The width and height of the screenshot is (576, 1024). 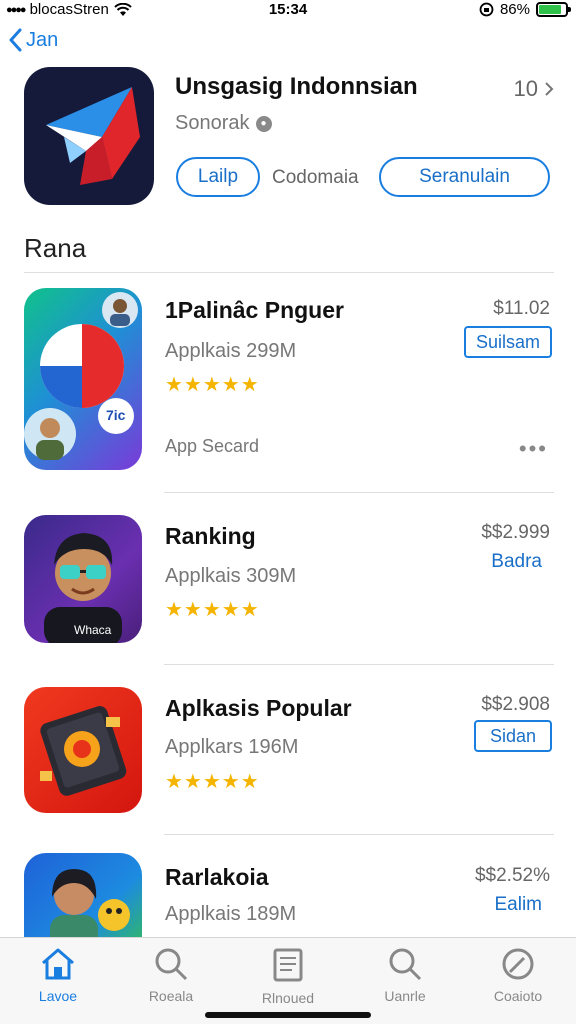 What do you see at coordinates (210, 536) in the screenshot?
I see `app-name-2: Ranking` at bounding box center [210, 536].